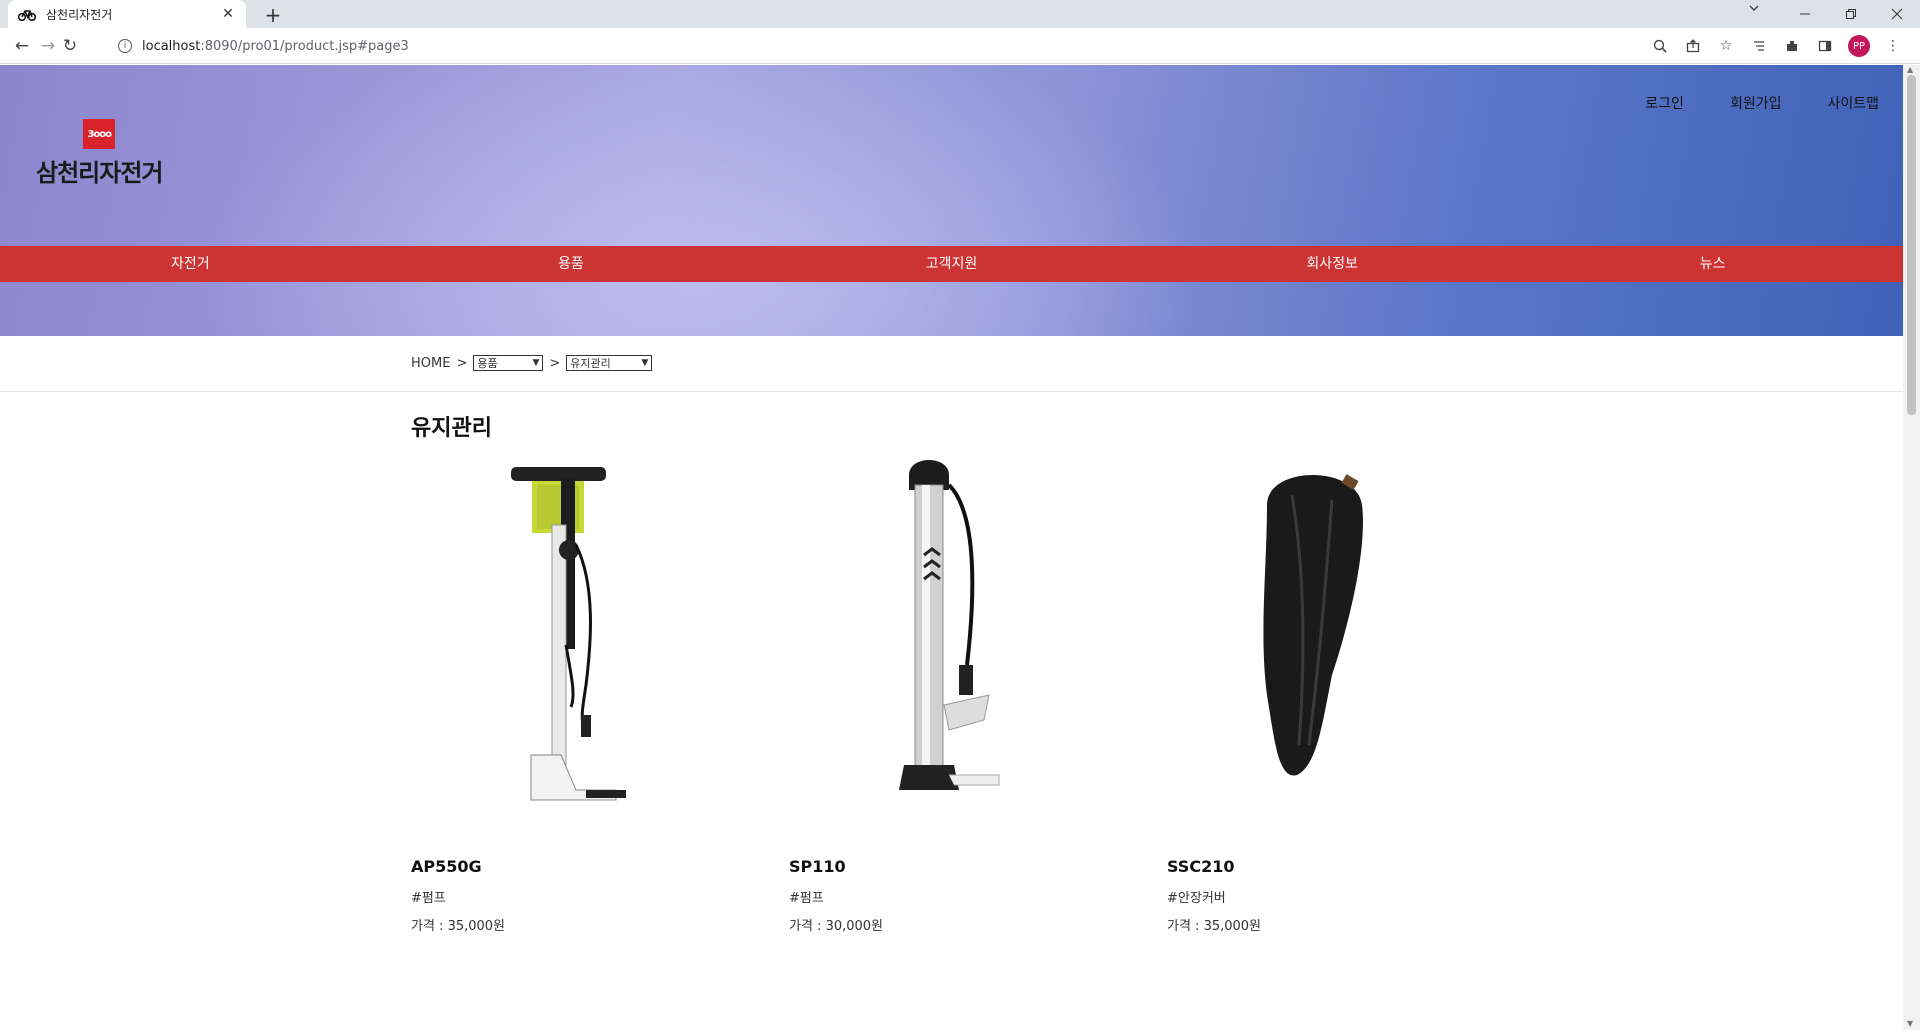  Describe the element at coordinates (951, 391) in the screenshot. I see `divider` at that location.